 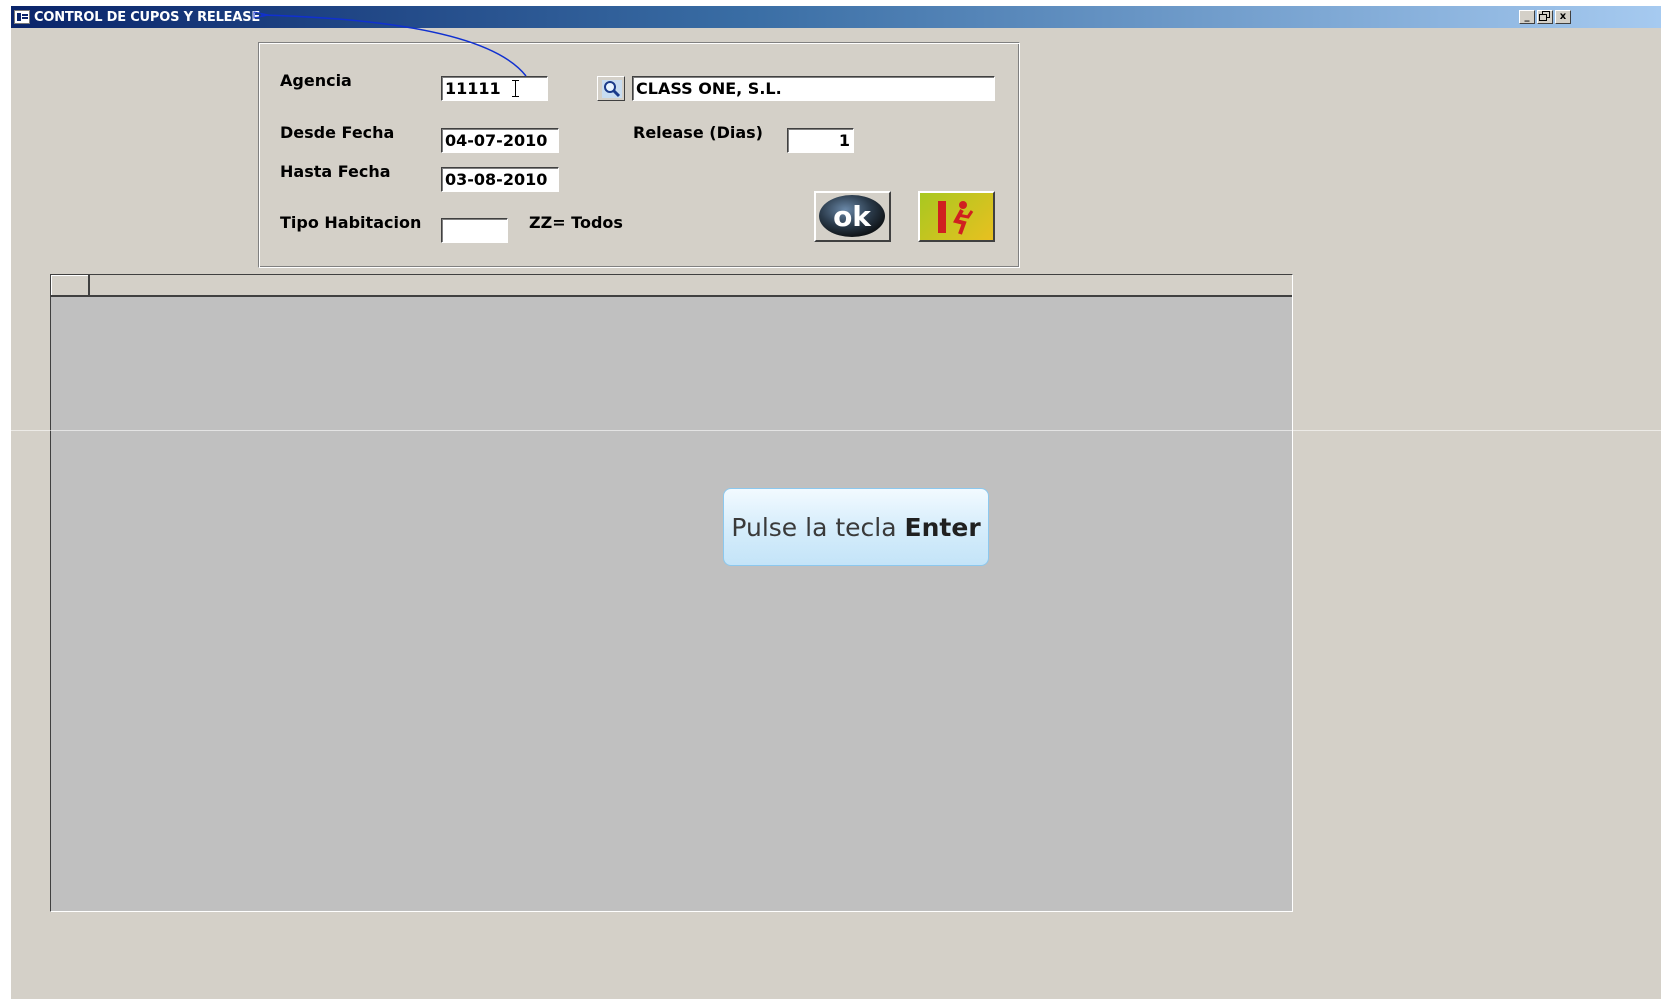 I want to click on text-cursor-icon, so click(x=516, y=88).